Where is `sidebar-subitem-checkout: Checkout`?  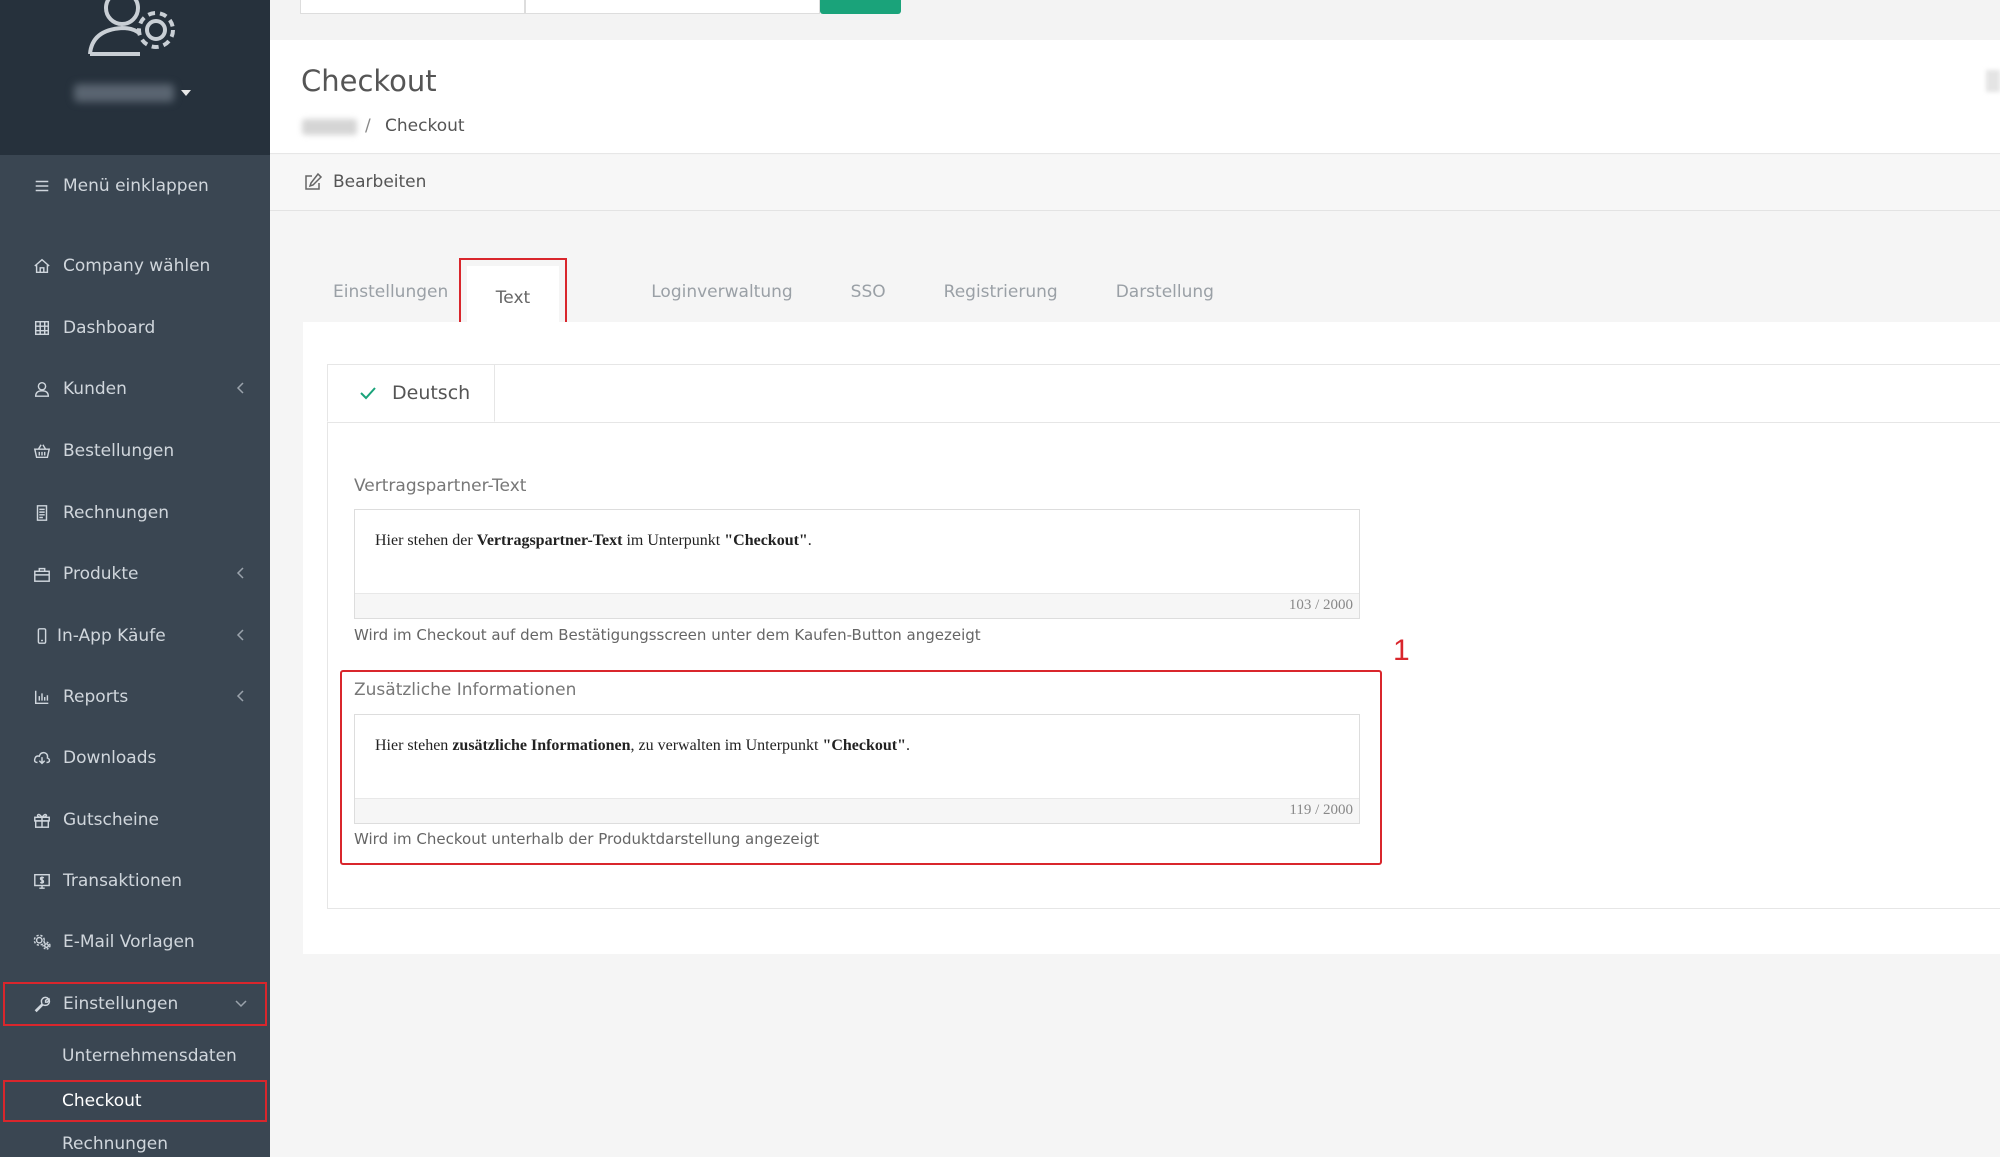
sidebar-subitem-checkout: Checkout is located at coordinates (135, 1101).